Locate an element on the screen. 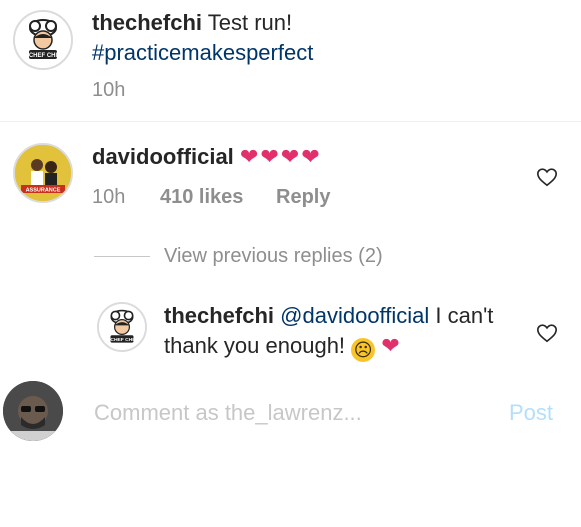 This screenshot has width=581, height=527. reply-like-heart-icon is located at coordinates (547, 333).